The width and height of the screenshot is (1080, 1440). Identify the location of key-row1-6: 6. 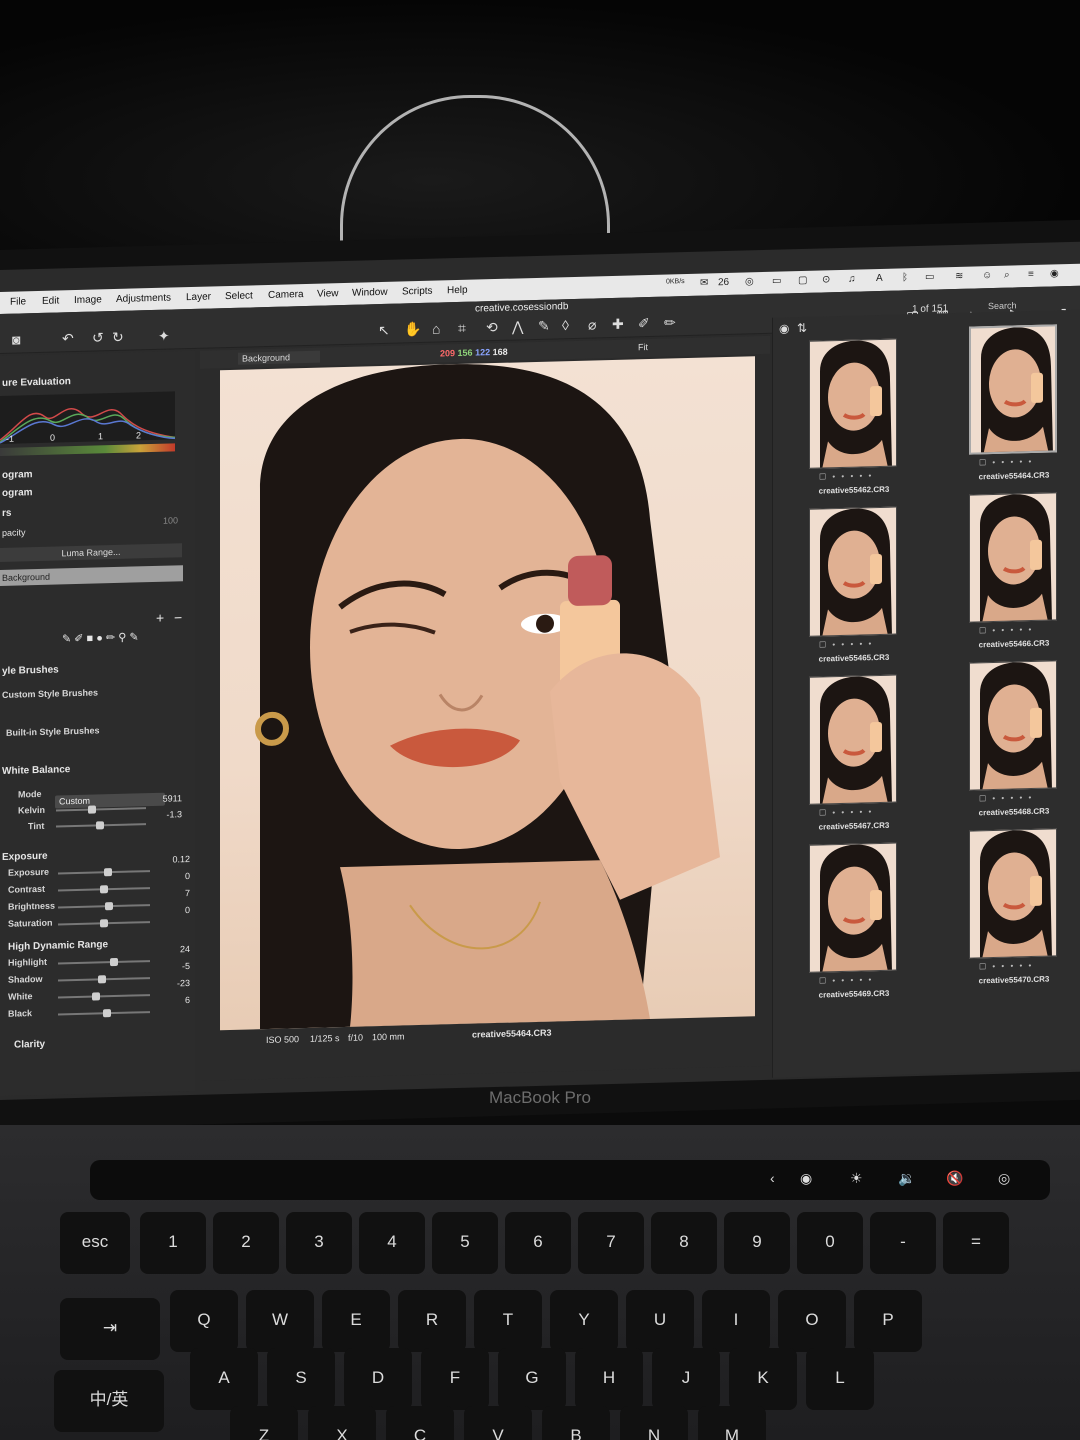
(538, 1243).